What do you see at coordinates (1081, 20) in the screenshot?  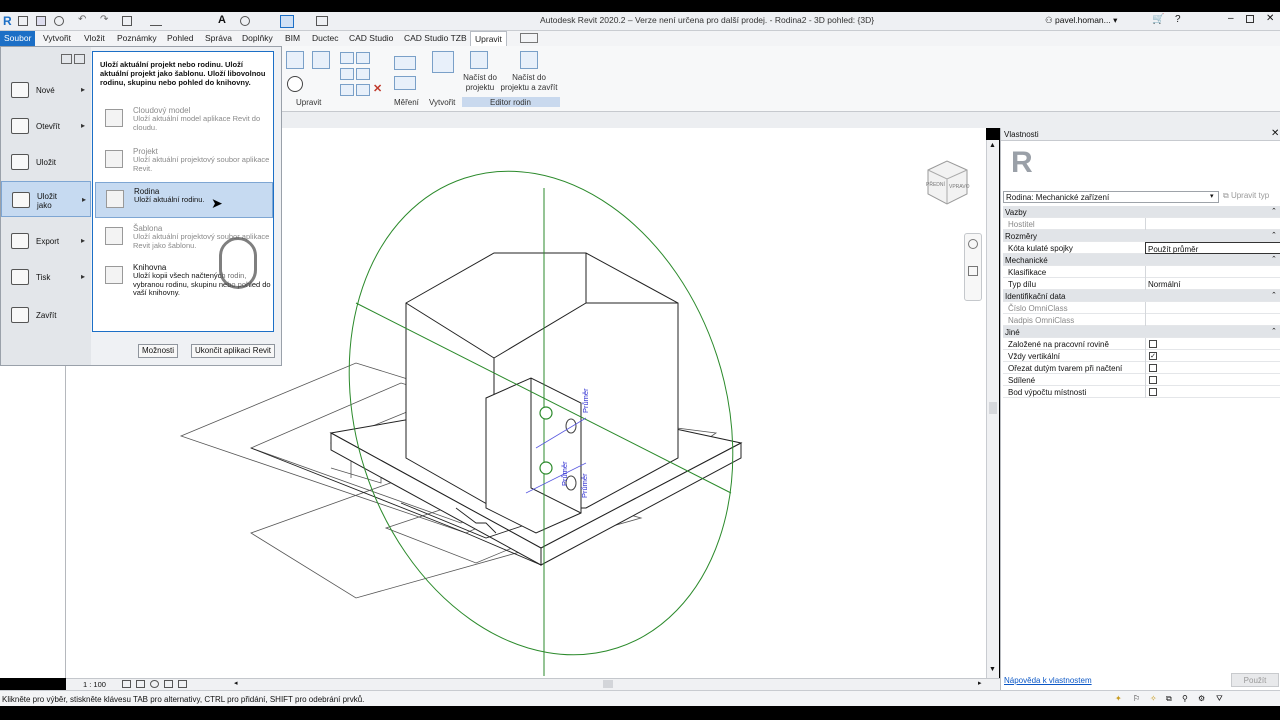 I see `user-area: ⚇ pavel.homan... ▾` at bounding box center [1081, 20].